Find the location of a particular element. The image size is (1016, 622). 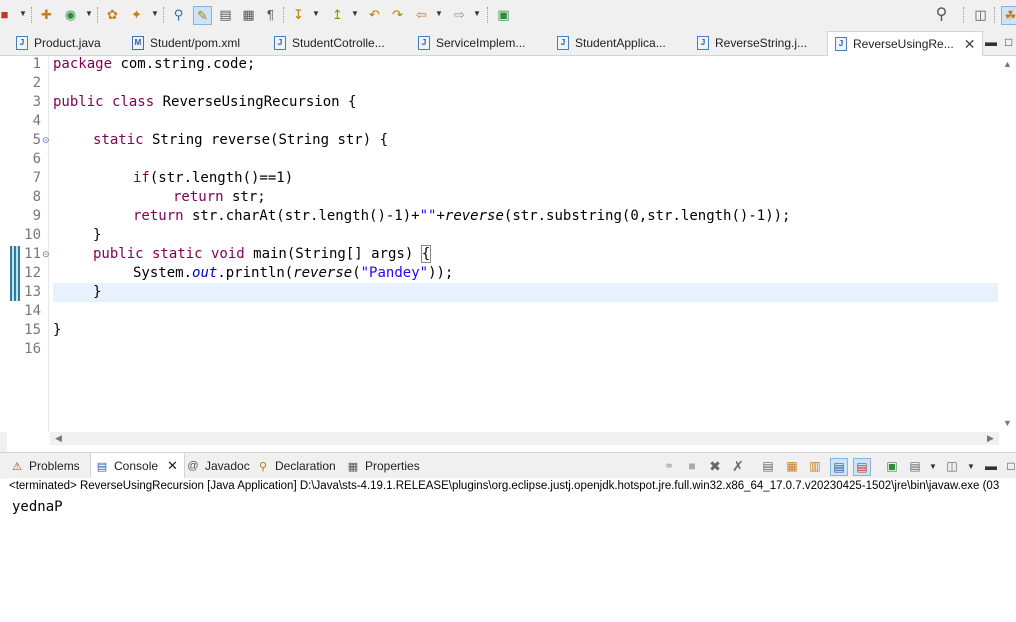

run-last-icon: ◉ is located at coordinates (70, 14).